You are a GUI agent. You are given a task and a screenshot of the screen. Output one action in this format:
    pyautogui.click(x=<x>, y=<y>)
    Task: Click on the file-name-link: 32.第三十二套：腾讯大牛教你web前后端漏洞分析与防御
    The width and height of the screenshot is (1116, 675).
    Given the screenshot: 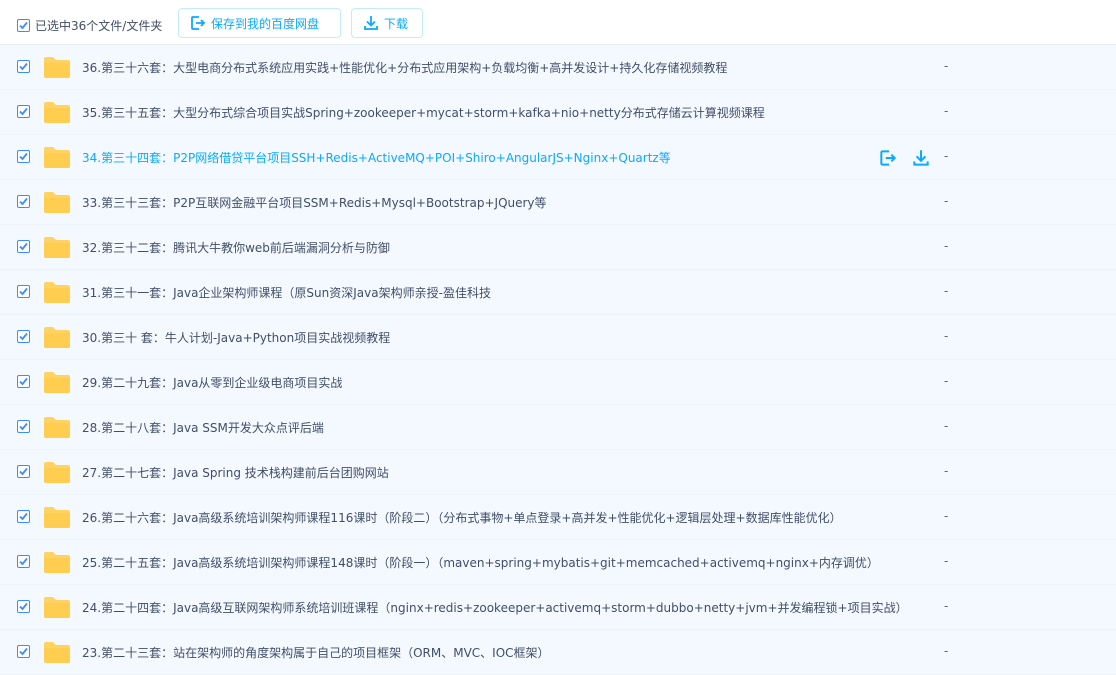 What is the action you would take?
    pyautogui.click(x=236, y=247)
    